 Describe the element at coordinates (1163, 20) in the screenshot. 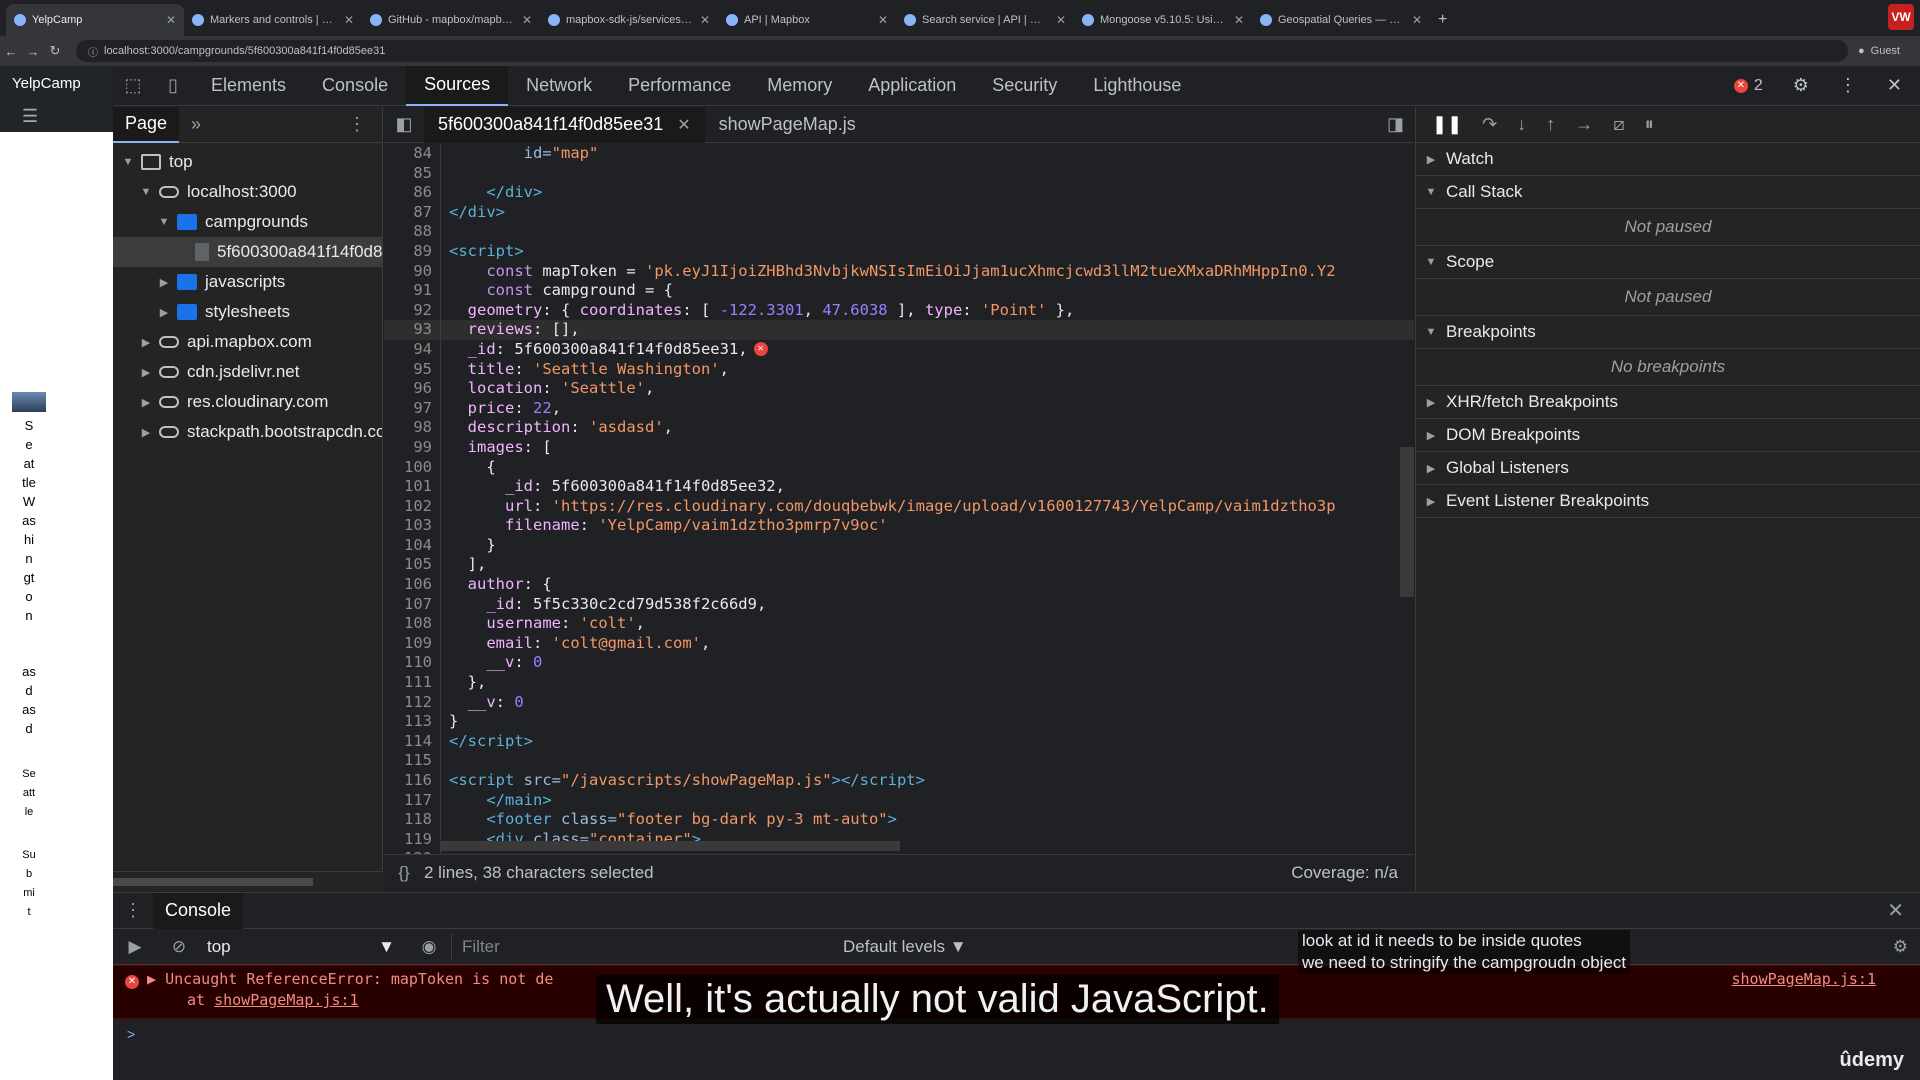

I see `browser-tab: Mongoose v5.10.5: Using Geo ✕` at that location.